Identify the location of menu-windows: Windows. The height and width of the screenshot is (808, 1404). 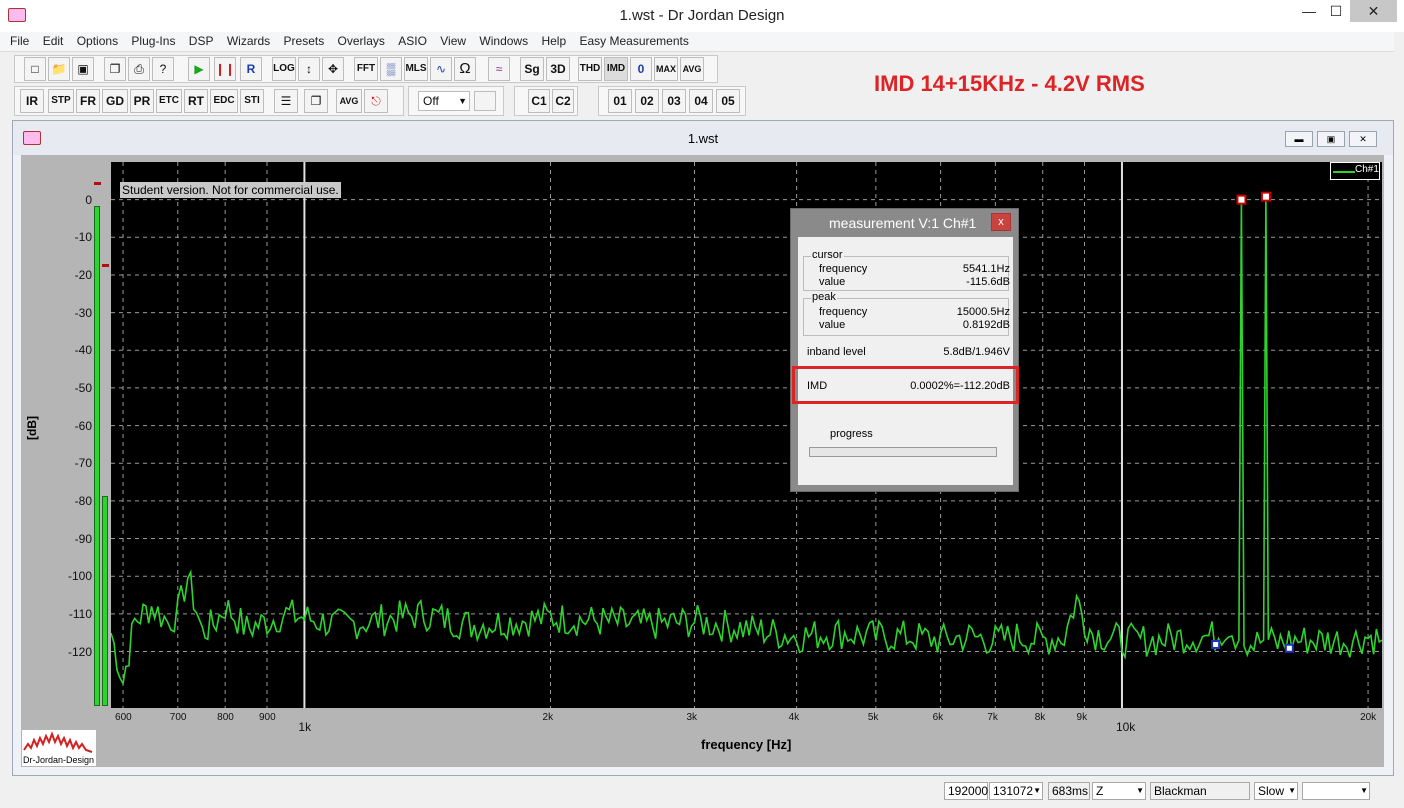
(503, 40).